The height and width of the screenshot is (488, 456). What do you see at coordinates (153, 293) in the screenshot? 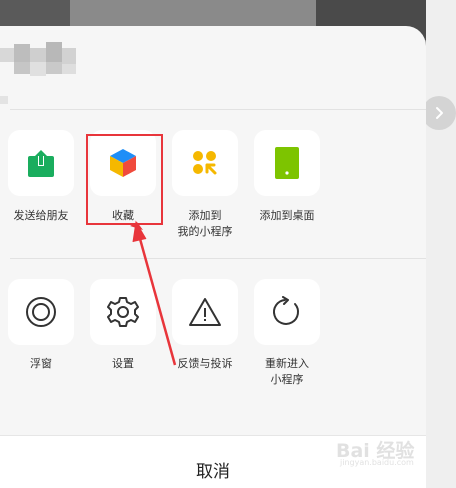
I see `annotation-arrow` at bounding box center [153, 293].